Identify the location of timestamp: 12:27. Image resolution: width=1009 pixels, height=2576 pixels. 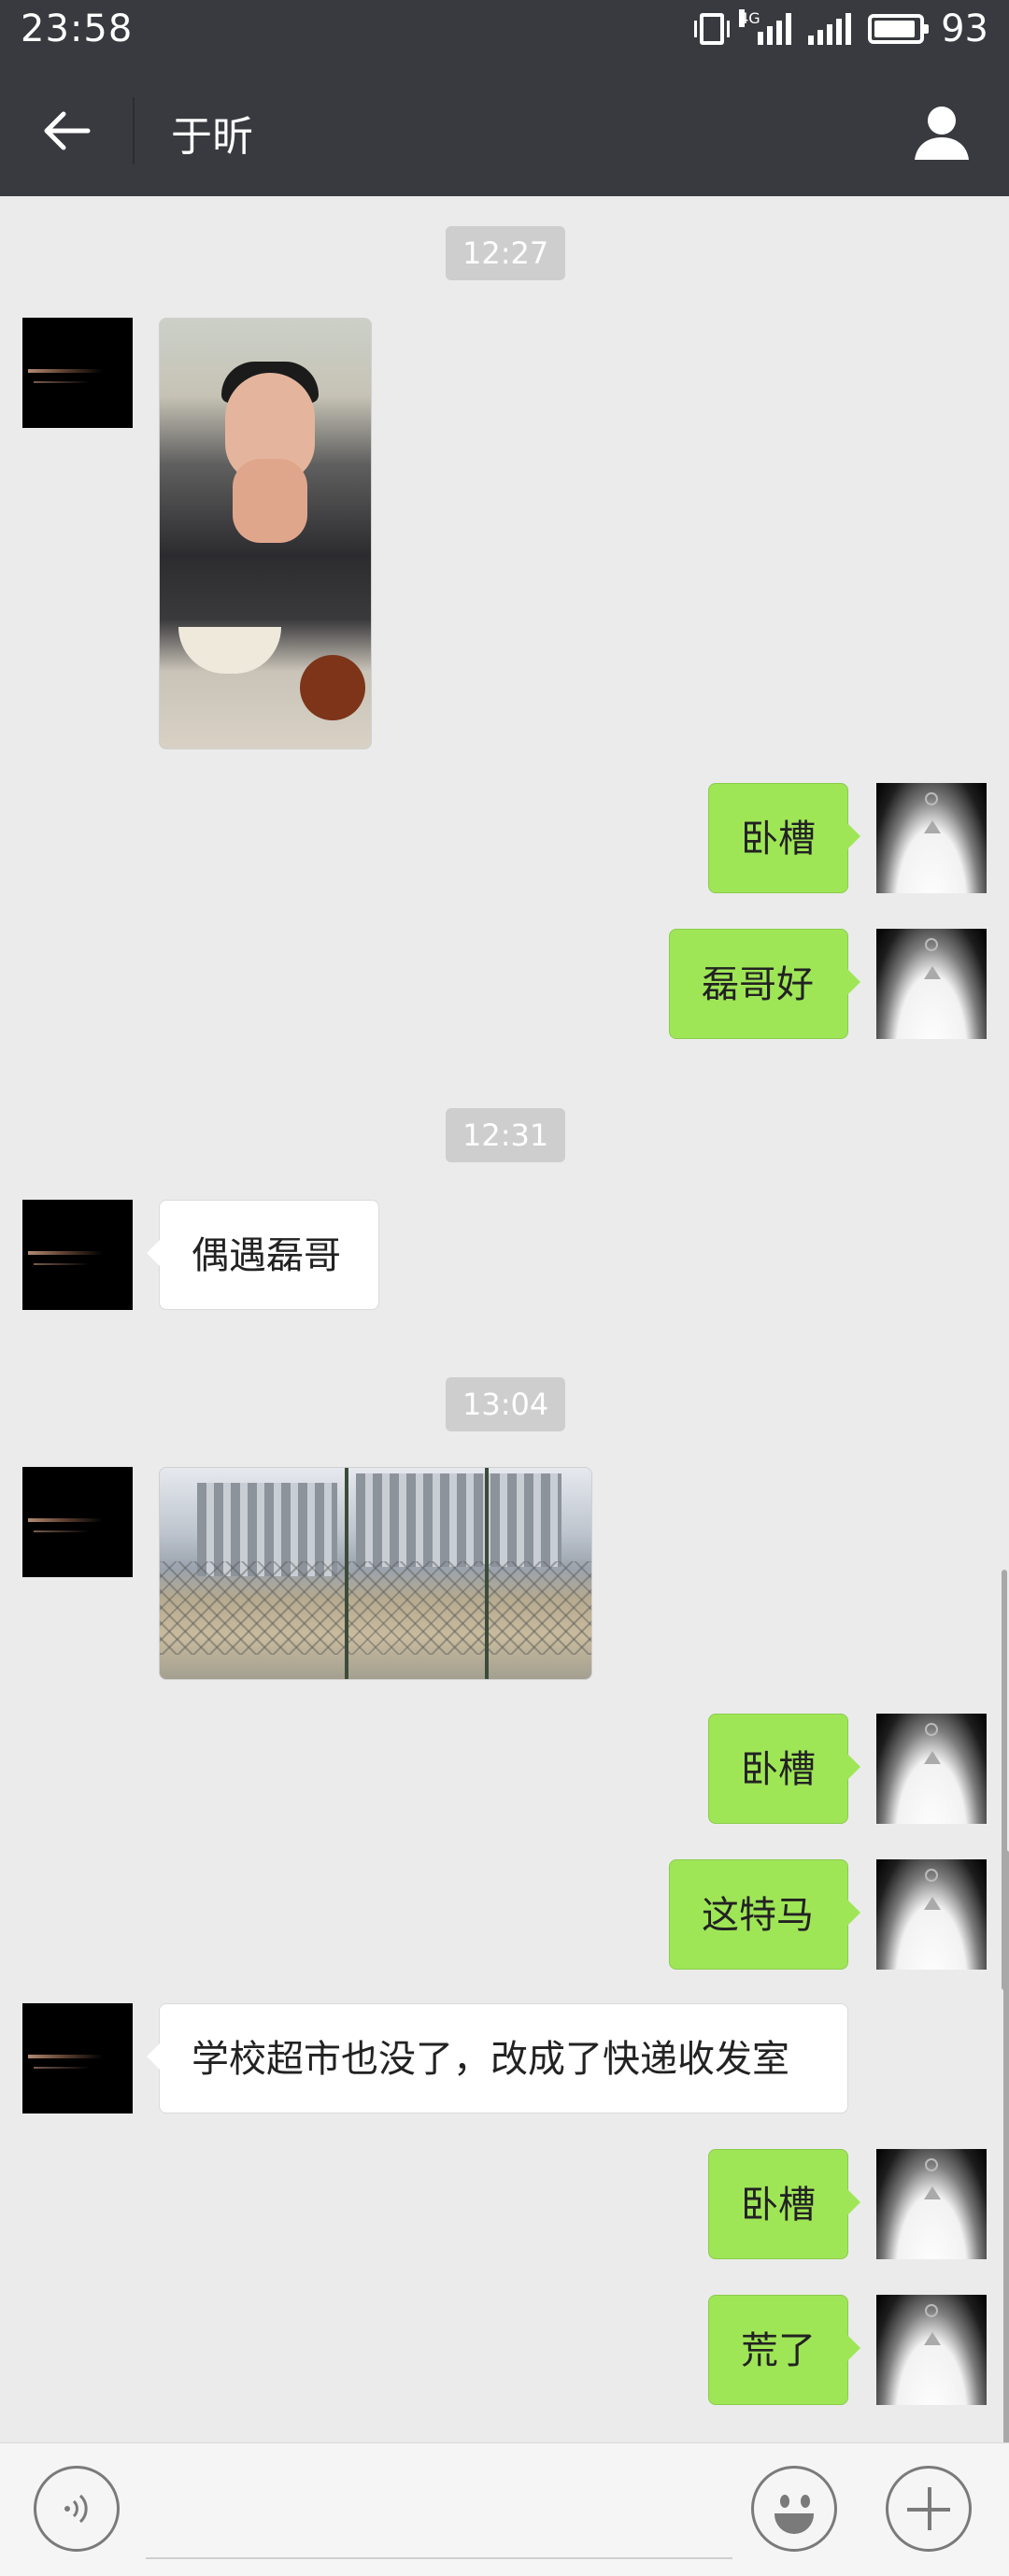
(506, 253).